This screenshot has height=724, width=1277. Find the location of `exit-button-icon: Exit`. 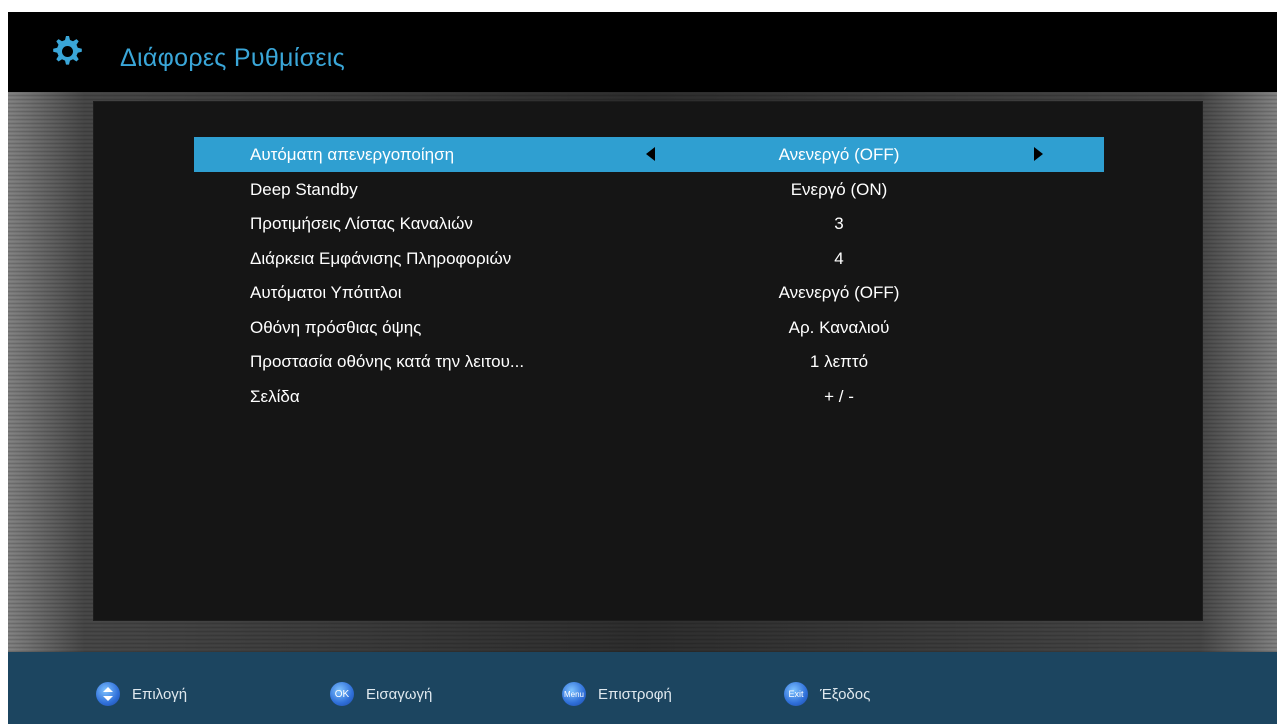

exit-button-icon: Exit is located at coordinates (796, 694).